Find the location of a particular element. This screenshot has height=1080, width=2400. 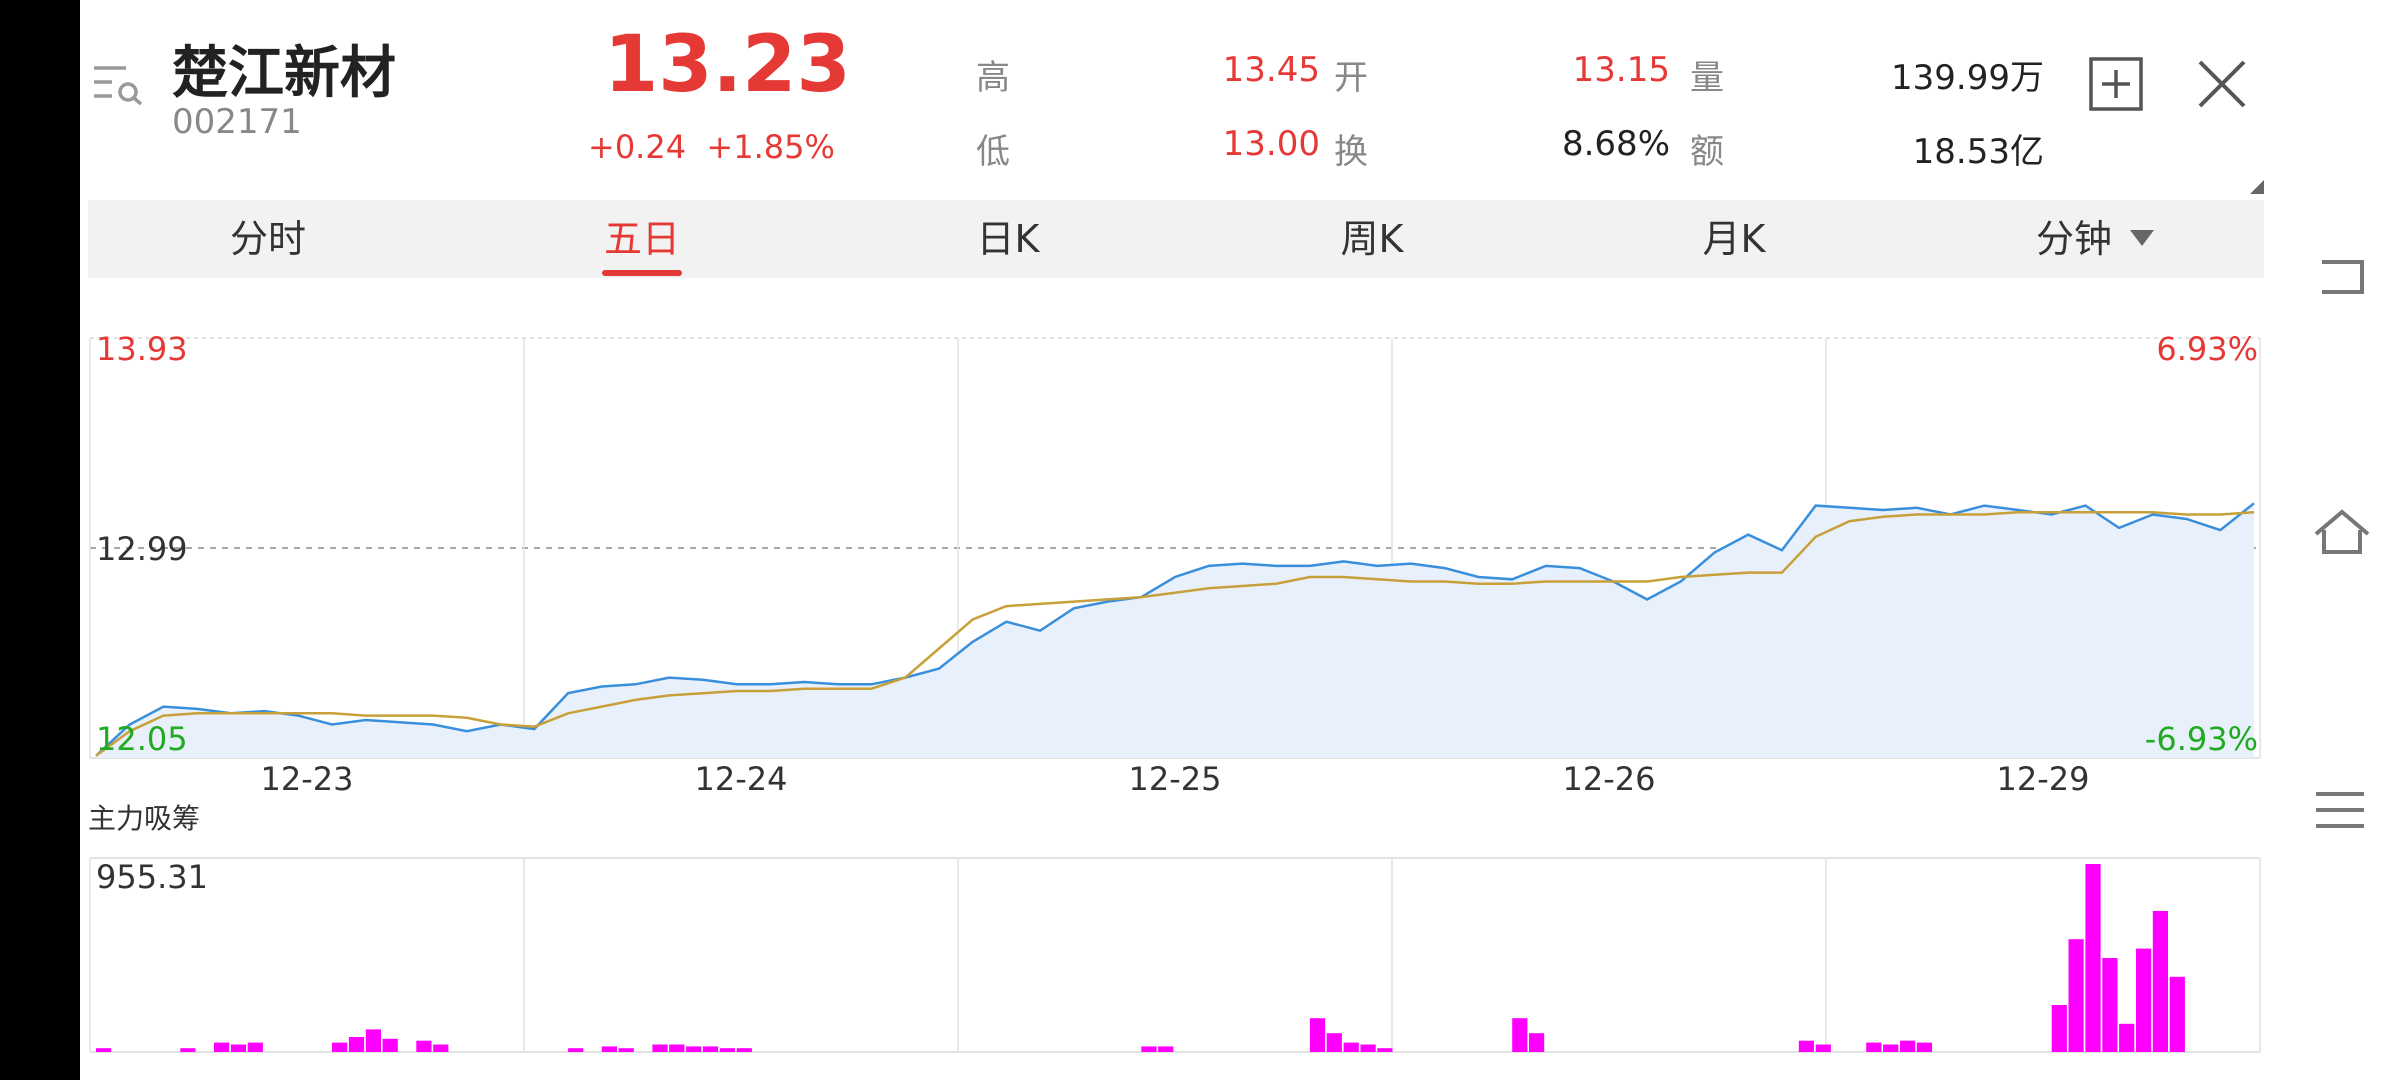

low-value: 13.00 is located at coordinates (1271, 144).